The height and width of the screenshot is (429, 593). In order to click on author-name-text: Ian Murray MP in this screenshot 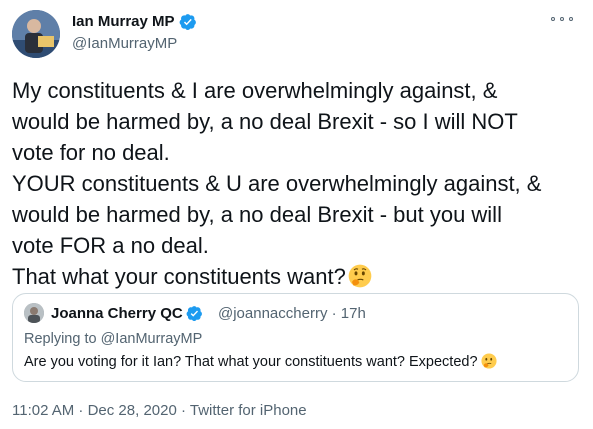, I will do `click(123, 21)`.